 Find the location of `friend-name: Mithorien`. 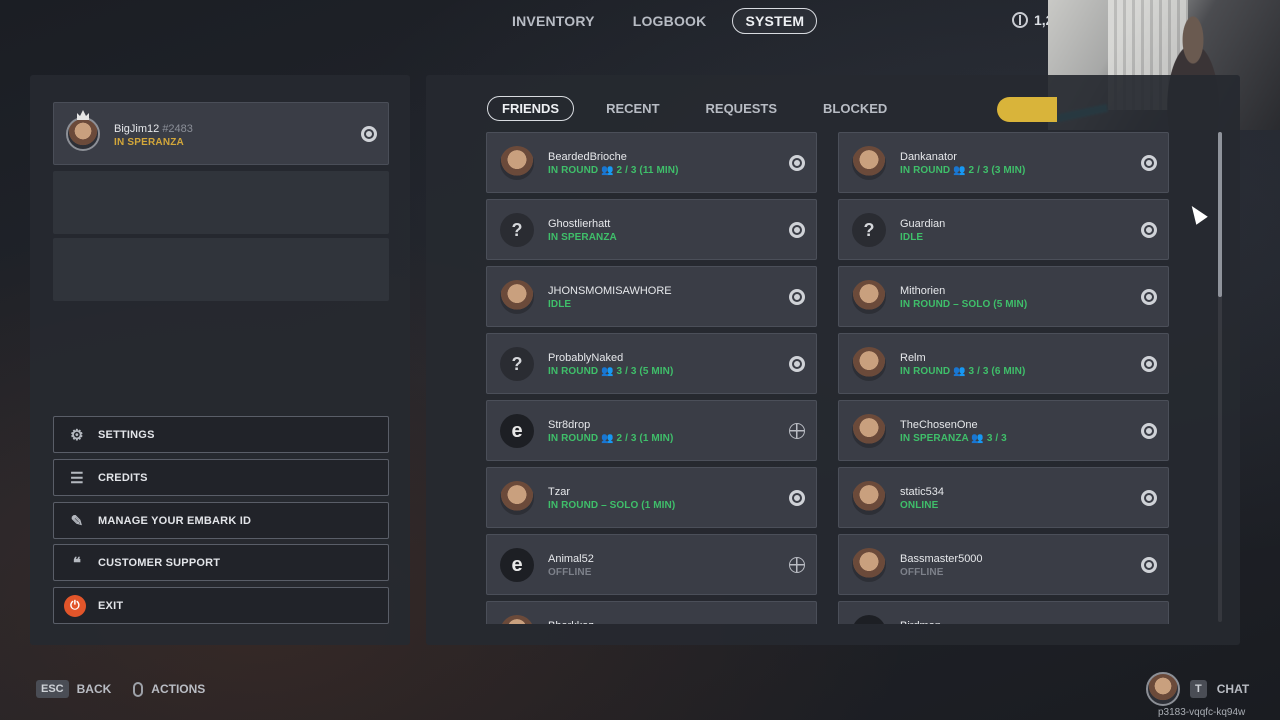

friend-name: Mithorien is located at coordinates (923, 291).